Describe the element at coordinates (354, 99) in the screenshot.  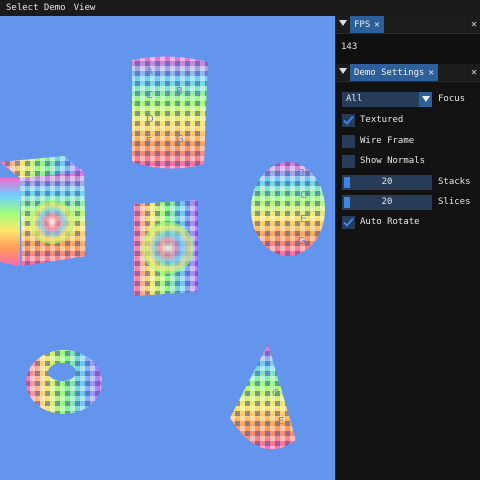
I see `demo-select-value: All` at that location.